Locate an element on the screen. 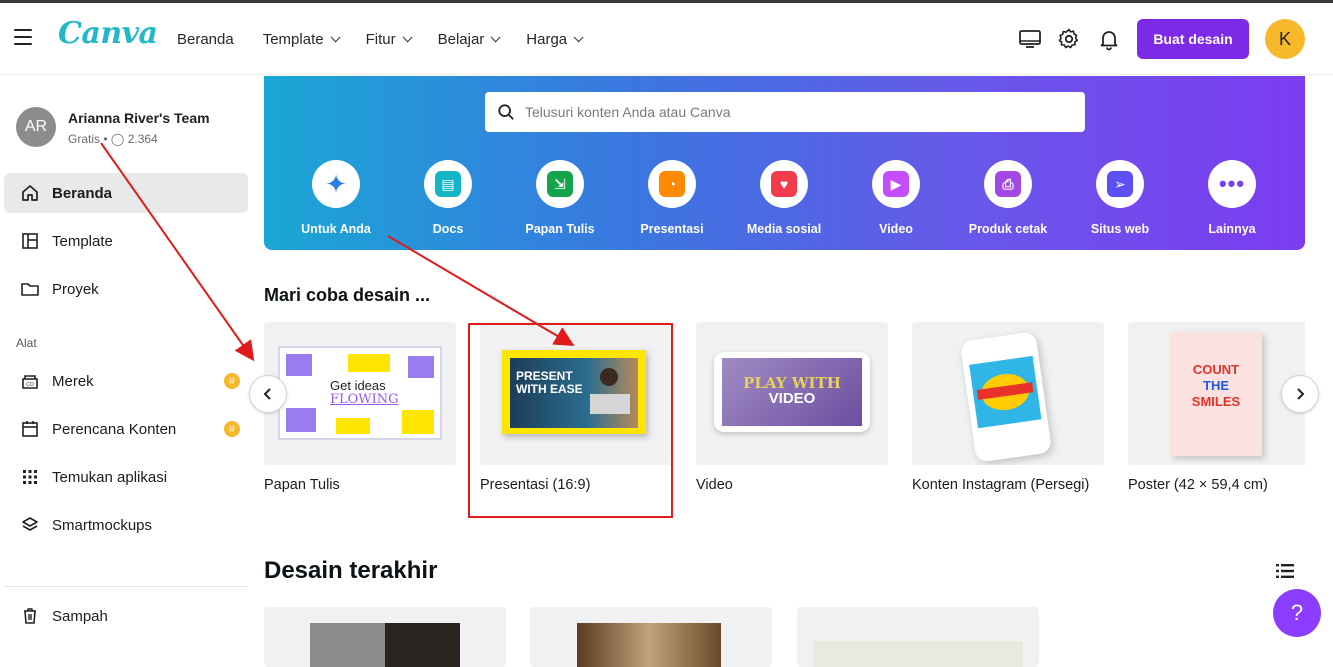 The height and width of the screenshot is (667, 1333). category-video: ▶ Video is located at coordinates (896, 198).